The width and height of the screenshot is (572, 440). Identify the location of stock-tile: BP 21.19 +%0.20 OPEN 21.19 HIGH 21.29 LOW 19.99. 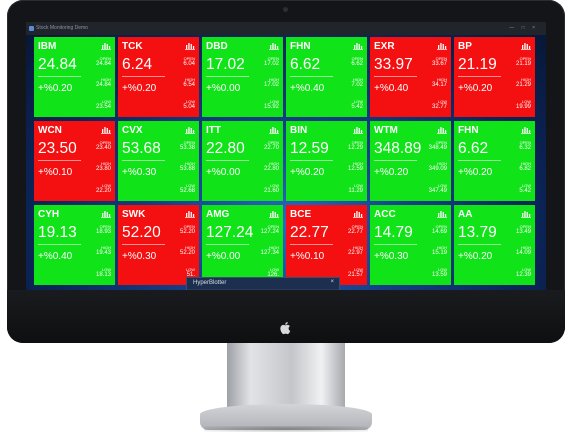
(494, 77).